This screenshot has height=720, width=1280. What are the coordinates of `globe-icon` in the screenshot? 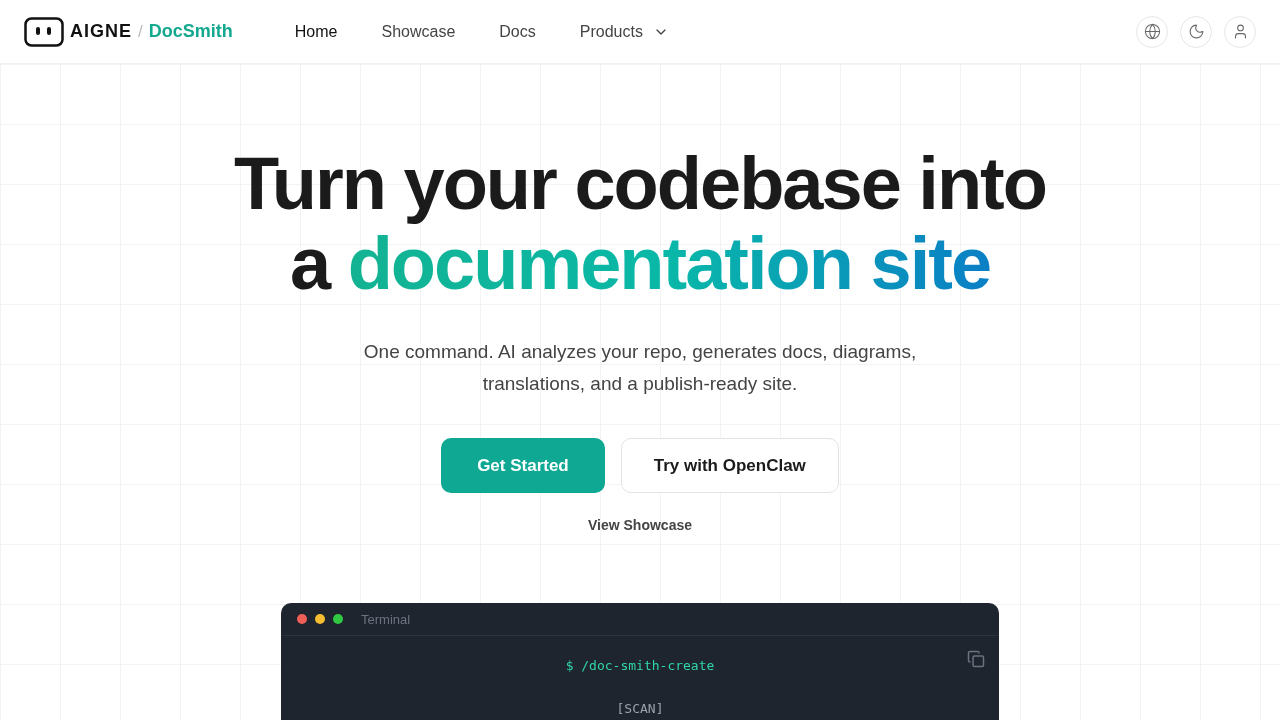 It's located at (1152, 31).